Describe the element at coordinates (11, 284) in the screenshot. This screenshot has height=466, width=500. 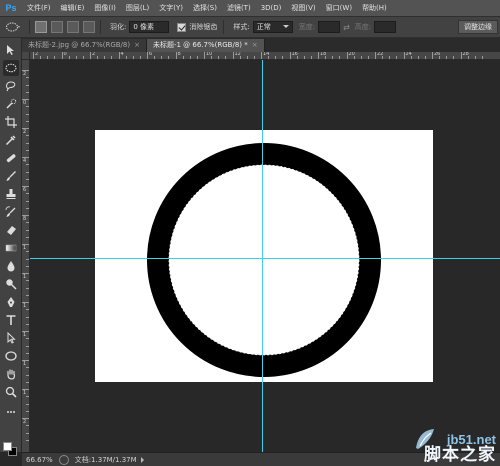
I see `dodge-tool` at that location.